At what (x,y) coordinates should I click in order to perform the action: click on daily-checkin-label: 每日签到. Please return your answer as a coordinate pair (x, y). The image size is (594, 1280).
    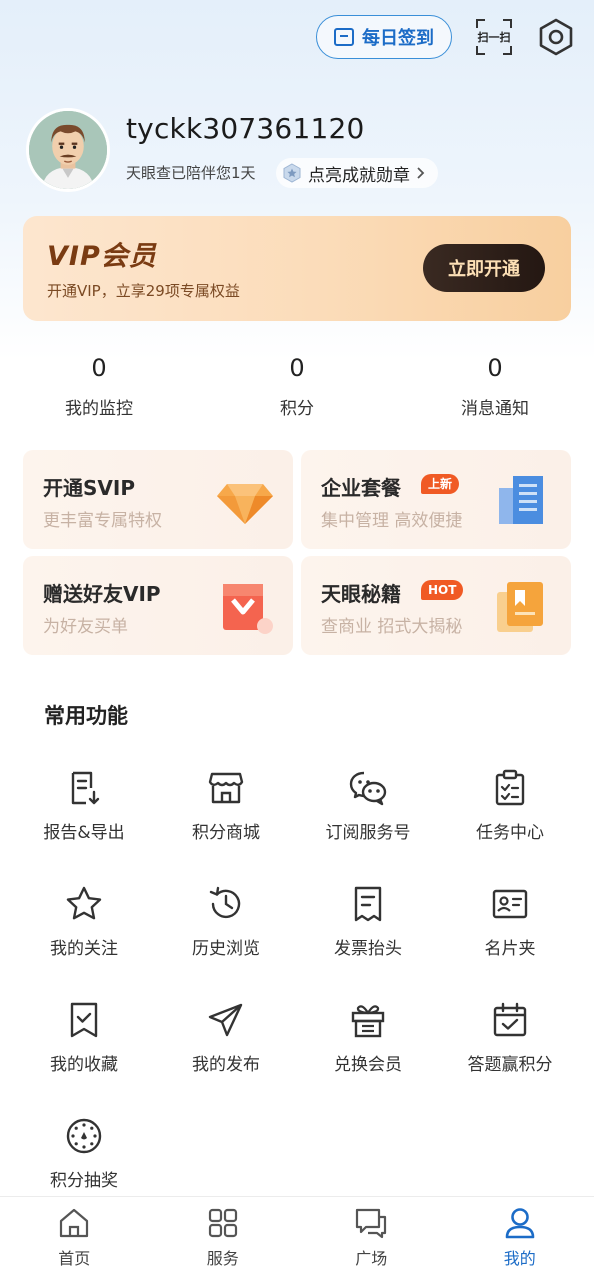
    Looking at the image, I should click on (398, 38).